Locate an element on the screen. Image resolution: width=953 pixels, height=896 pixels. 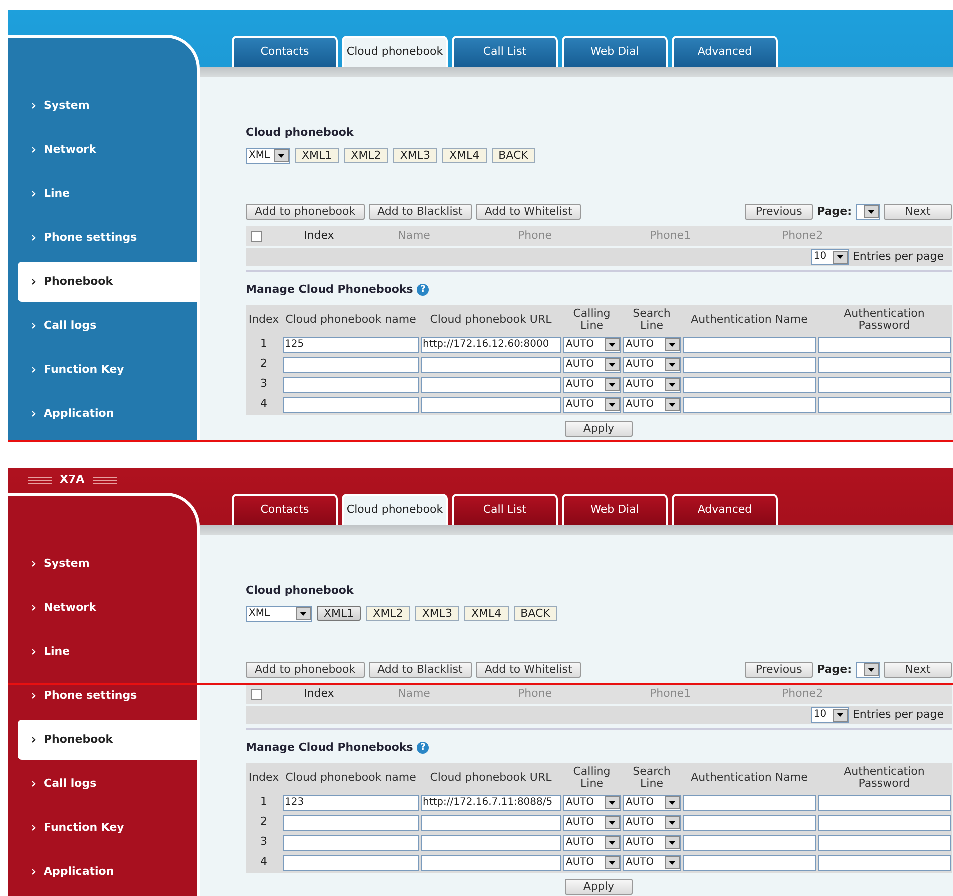
text-field: 125 is located at coordinates (351, 344).